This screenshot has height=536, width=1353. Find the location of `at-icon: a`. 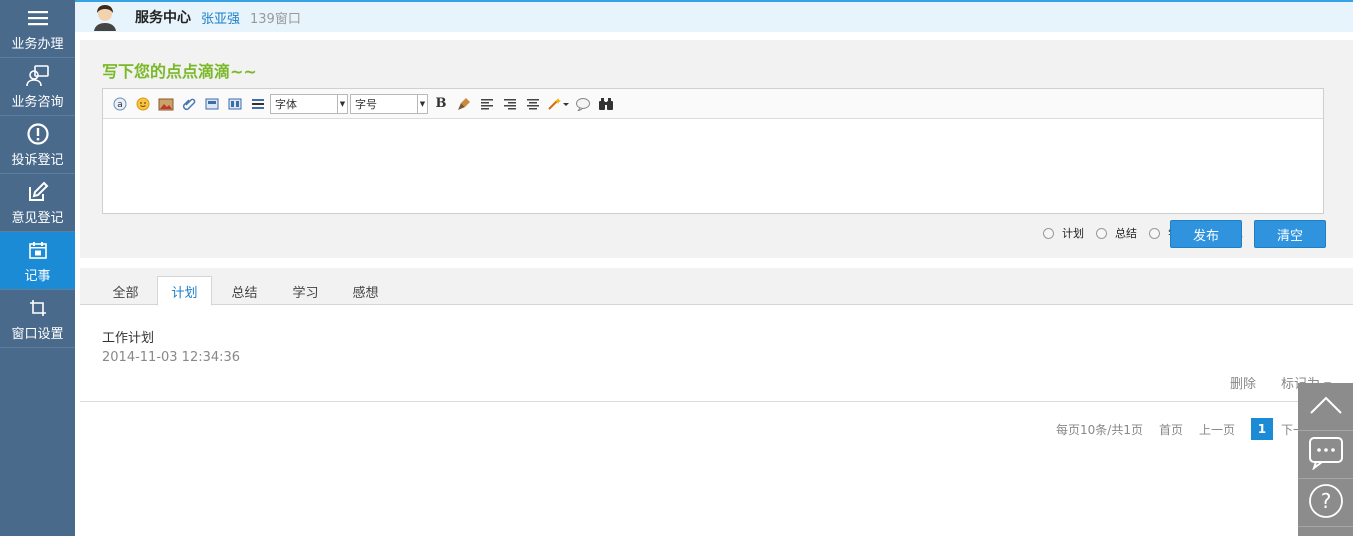

at-icon: a is located at coordinates (120, 104).